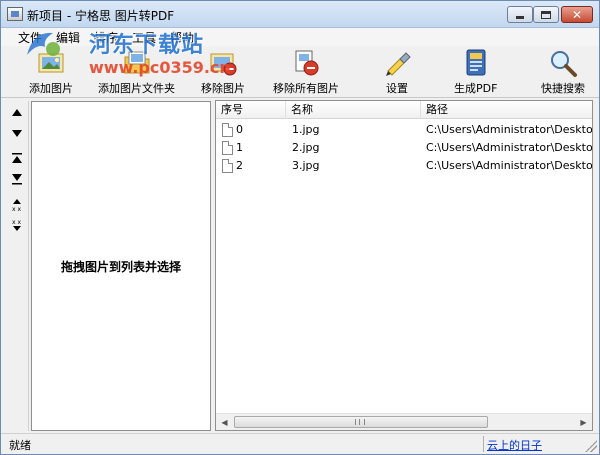 Image resolution: width=600 pixels, height=455 pixels. I want to click on window-title: 新项目 - 宁格思 图片转PDF, so click(101, 16).